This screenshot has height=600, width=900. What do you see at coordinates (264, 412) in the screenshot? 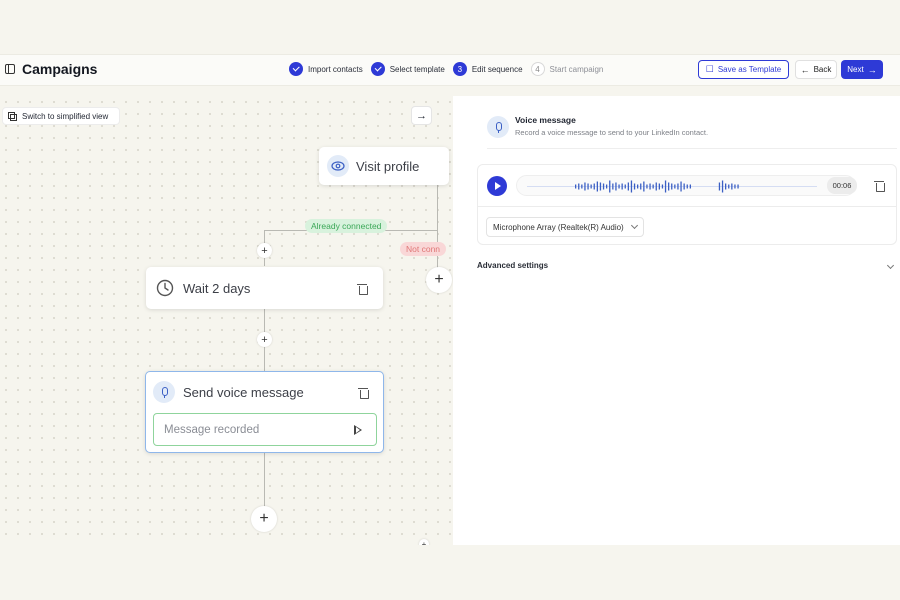
I see `send-voice-message-node: Send voice message Message recorded` at bounding box center [264, 412].